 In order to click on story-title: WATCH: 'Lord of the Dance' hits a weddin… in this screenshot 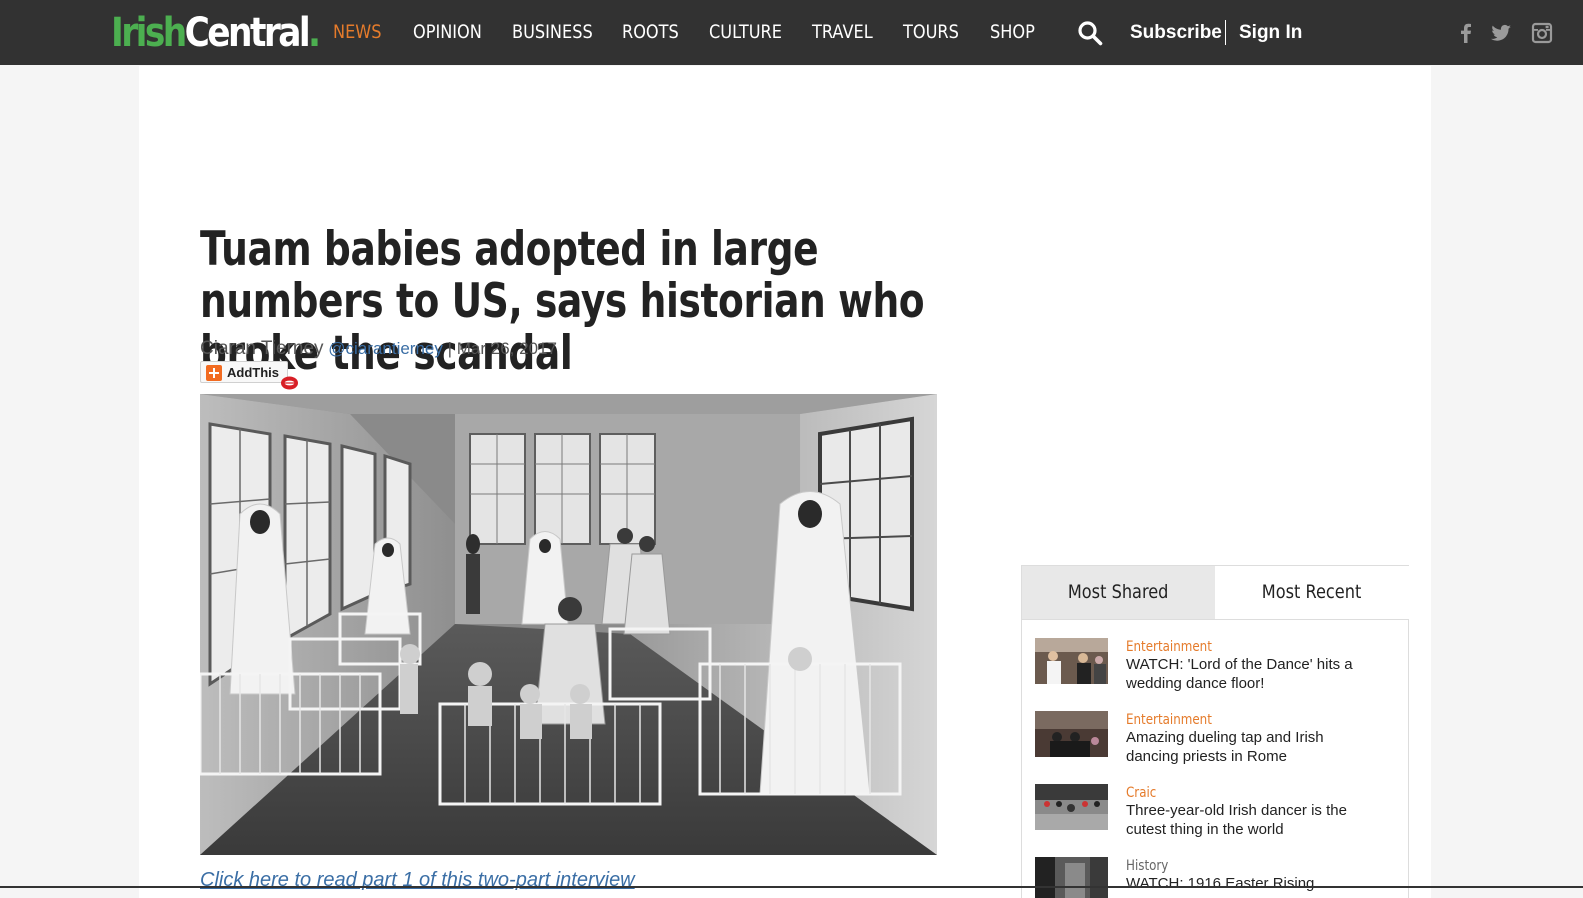, I will do `click(1246, 674)`.